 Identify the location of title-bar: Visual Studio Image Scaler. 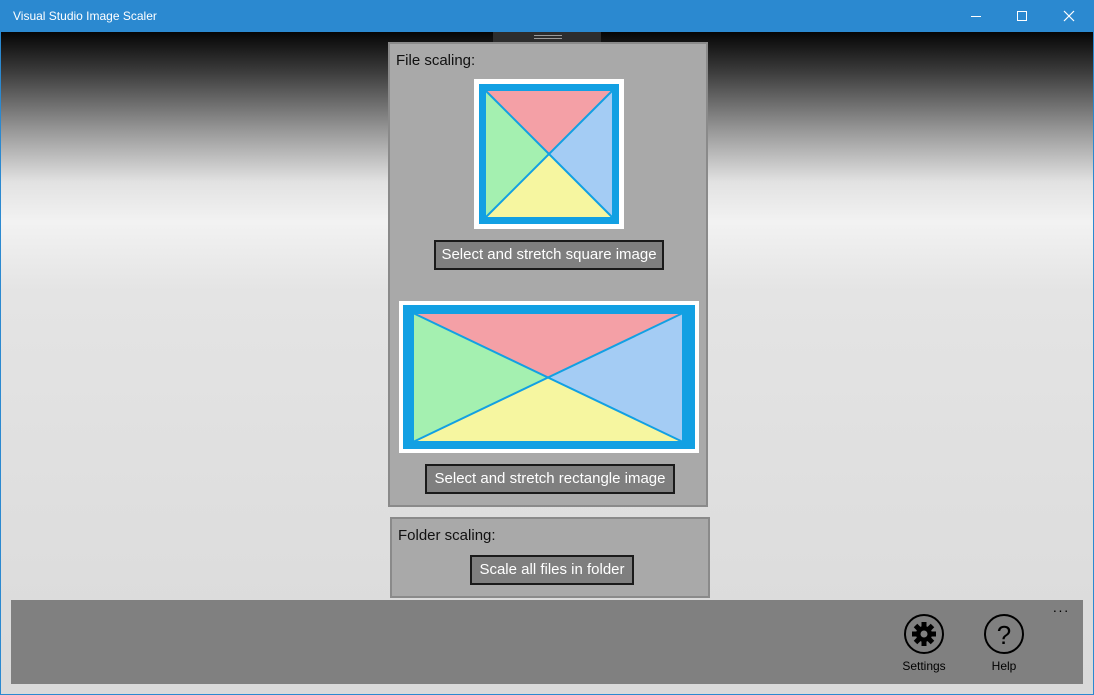
(547, 16).